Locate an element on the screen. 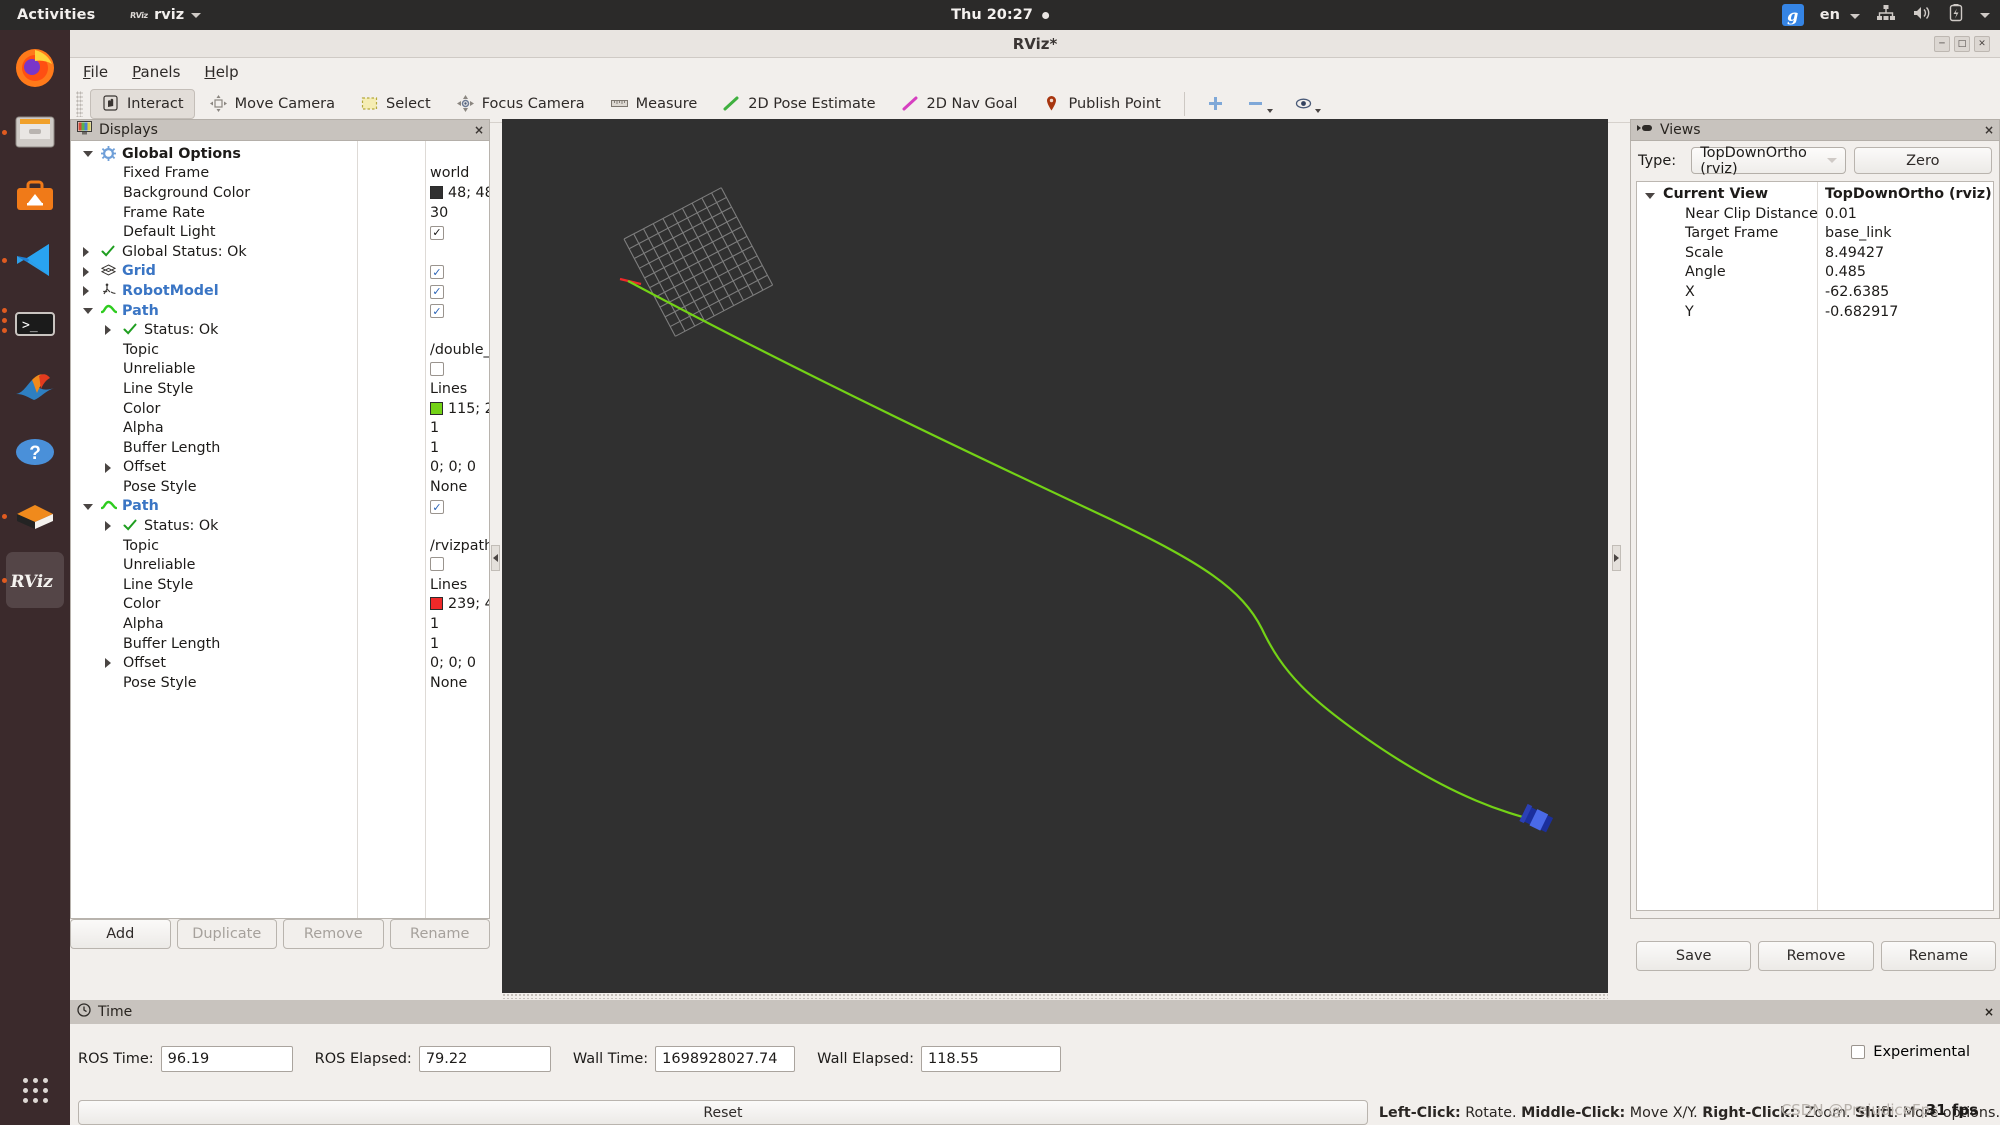 The image size is (2000, 1125). activities-button: Activities is located at coordinates (56, 15).